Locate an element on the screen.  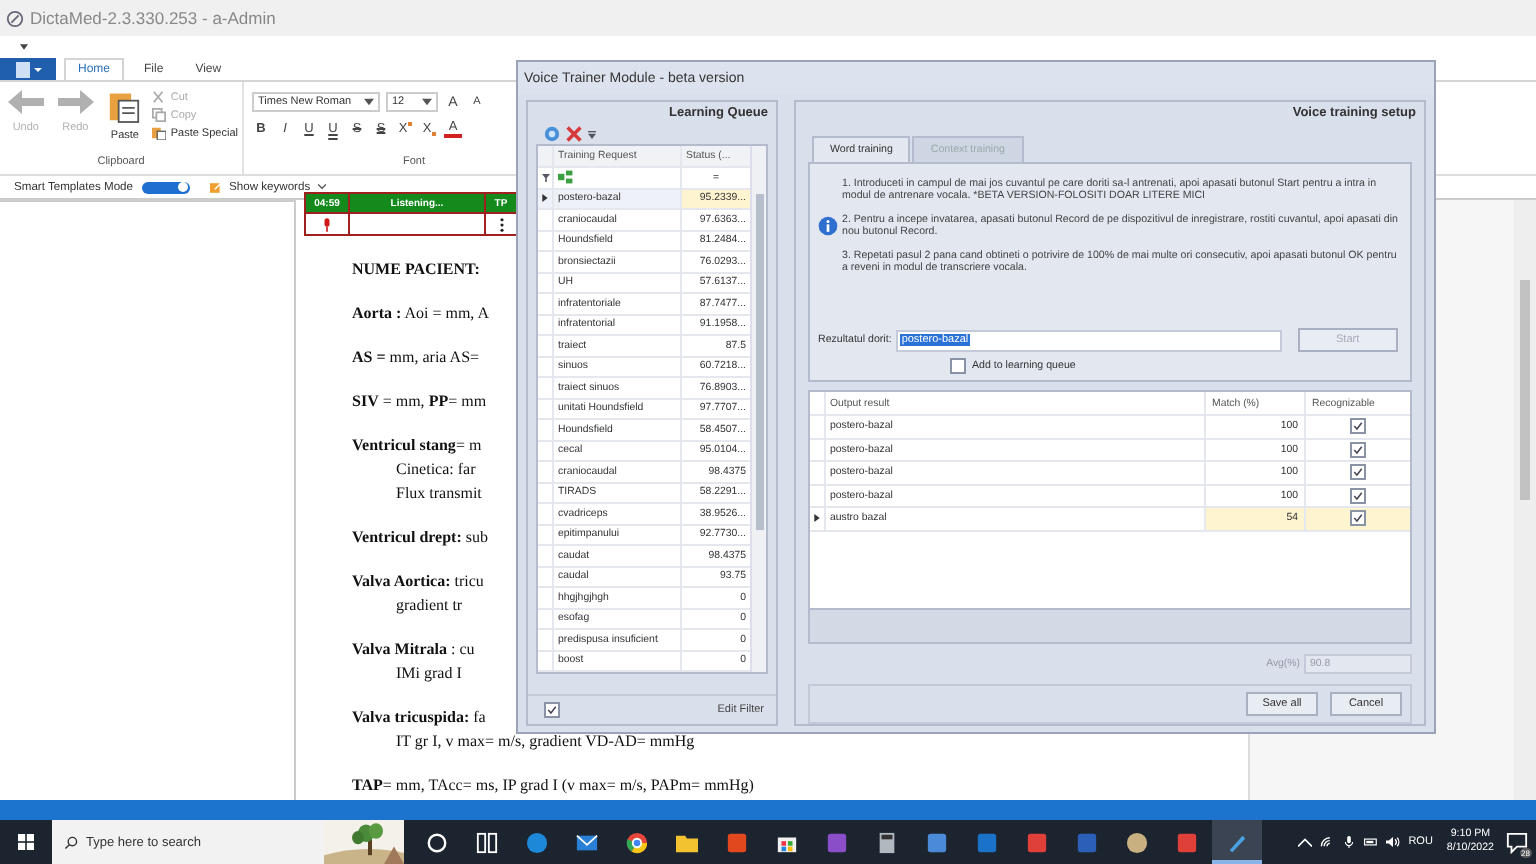
copy-icon is located at coordinates (159, 115).